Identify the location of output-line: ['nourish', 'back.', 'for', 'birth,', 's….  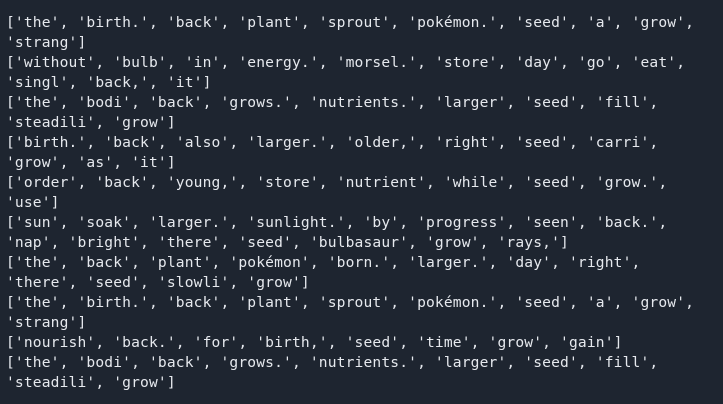
(314, 342).